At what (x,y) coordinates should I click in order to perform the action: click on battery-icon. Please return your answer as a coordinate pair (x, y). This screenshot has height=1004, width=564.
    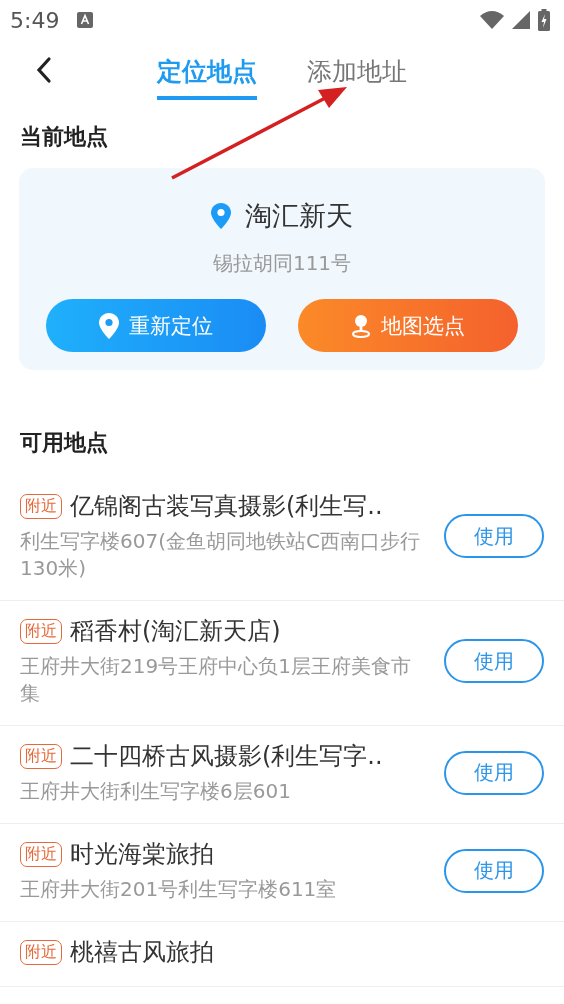
    Looking at the image, I should click on (544, 20).